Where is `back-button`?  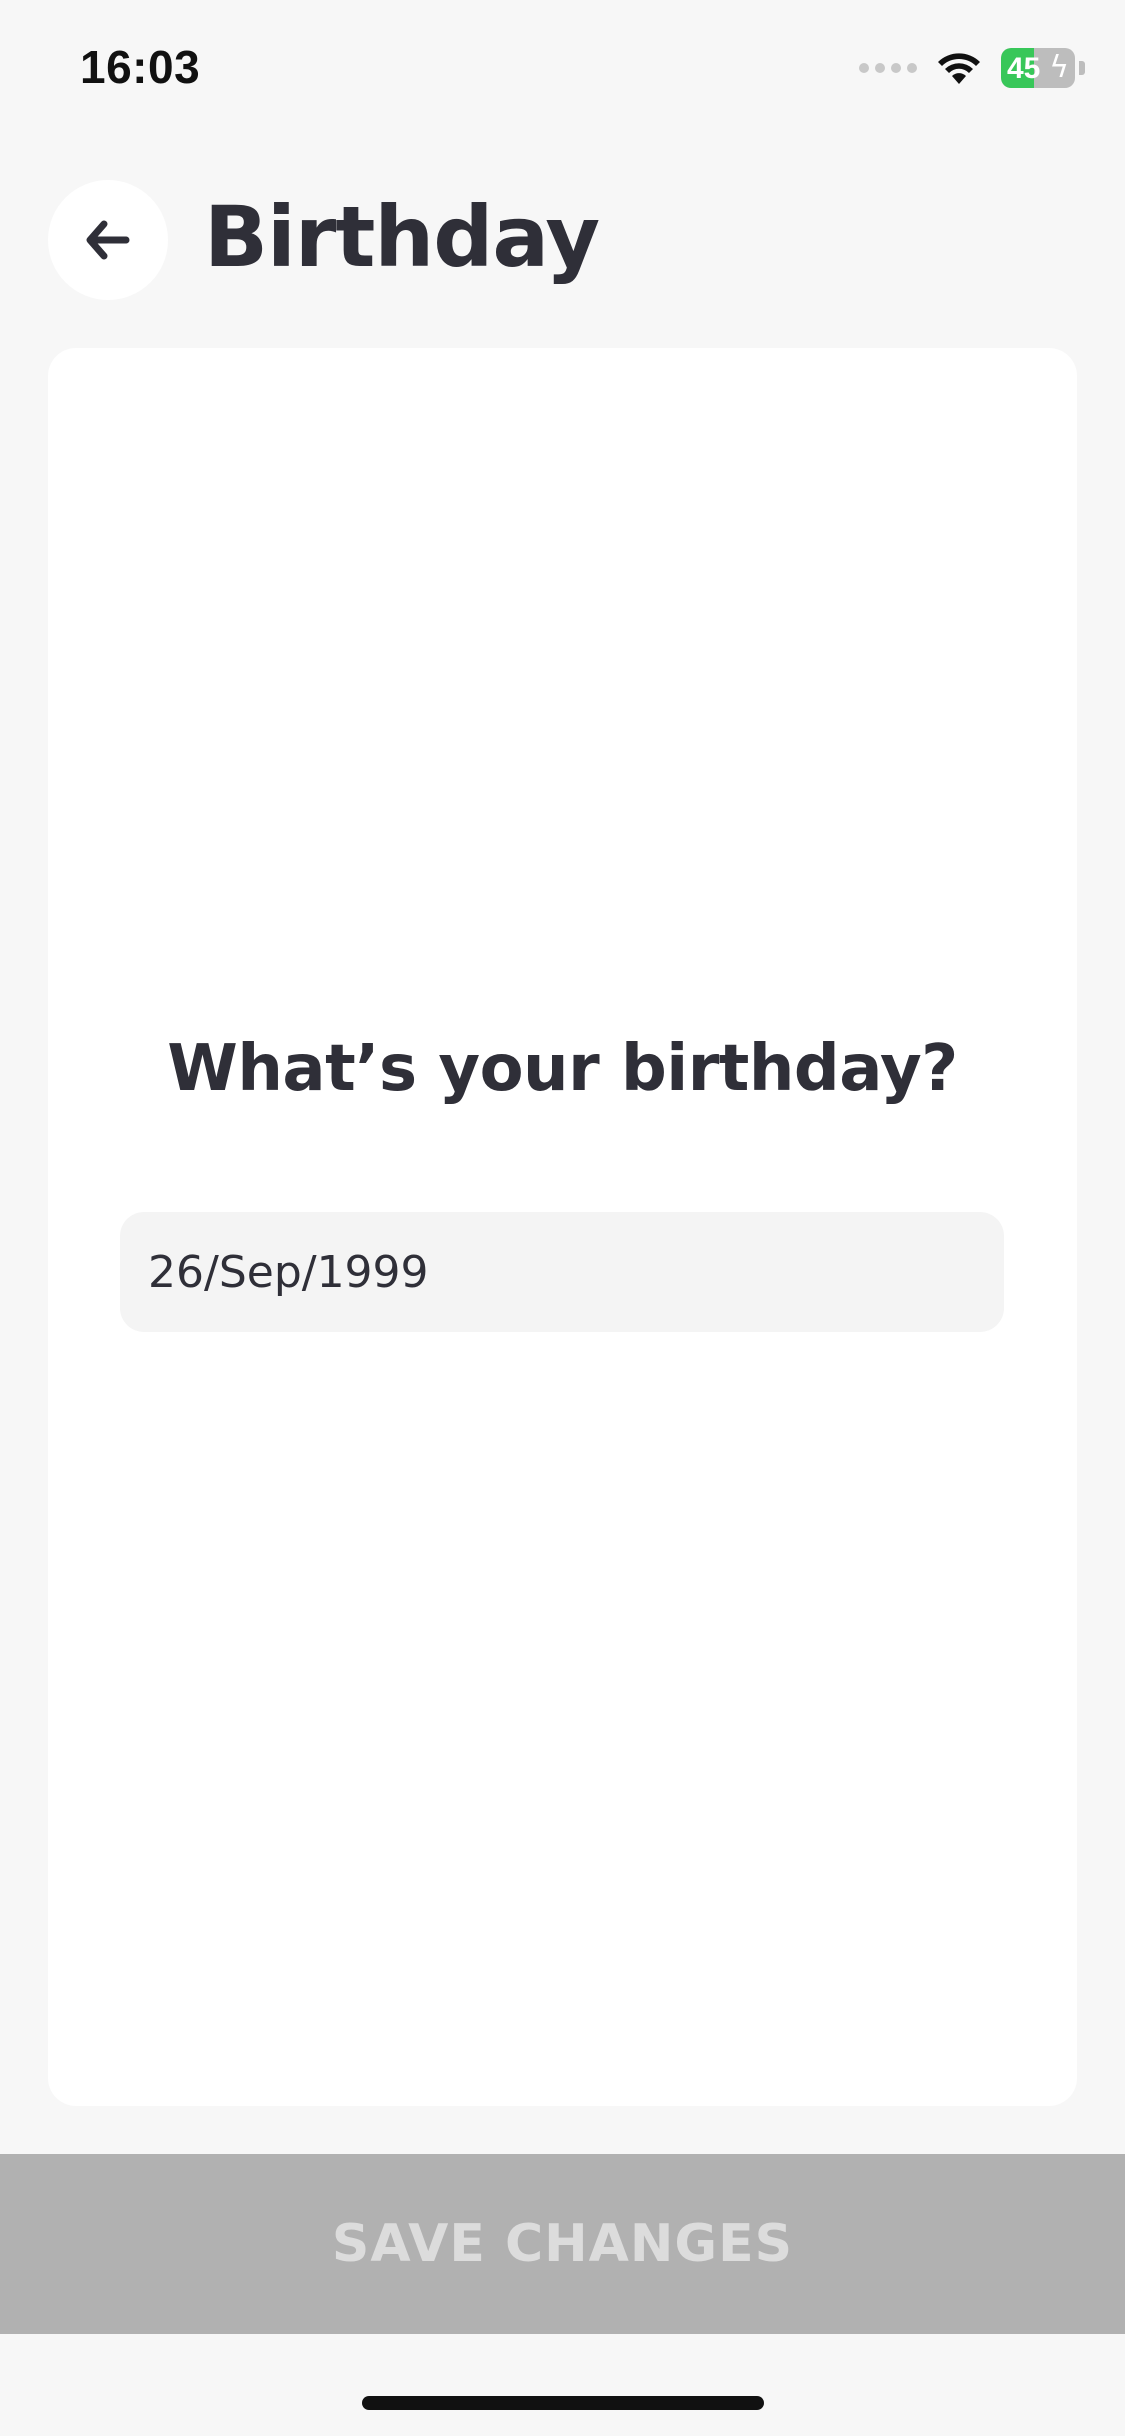
back-button is located at coordinates (108, 240).